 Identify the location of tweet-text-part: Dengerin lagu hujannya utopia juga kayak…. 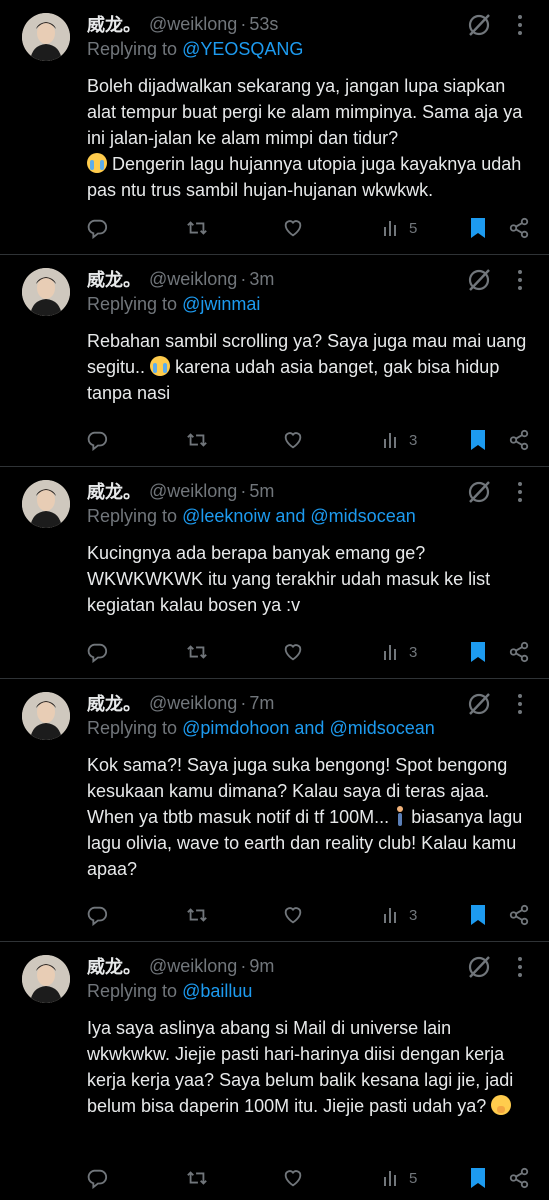
(304, 177).